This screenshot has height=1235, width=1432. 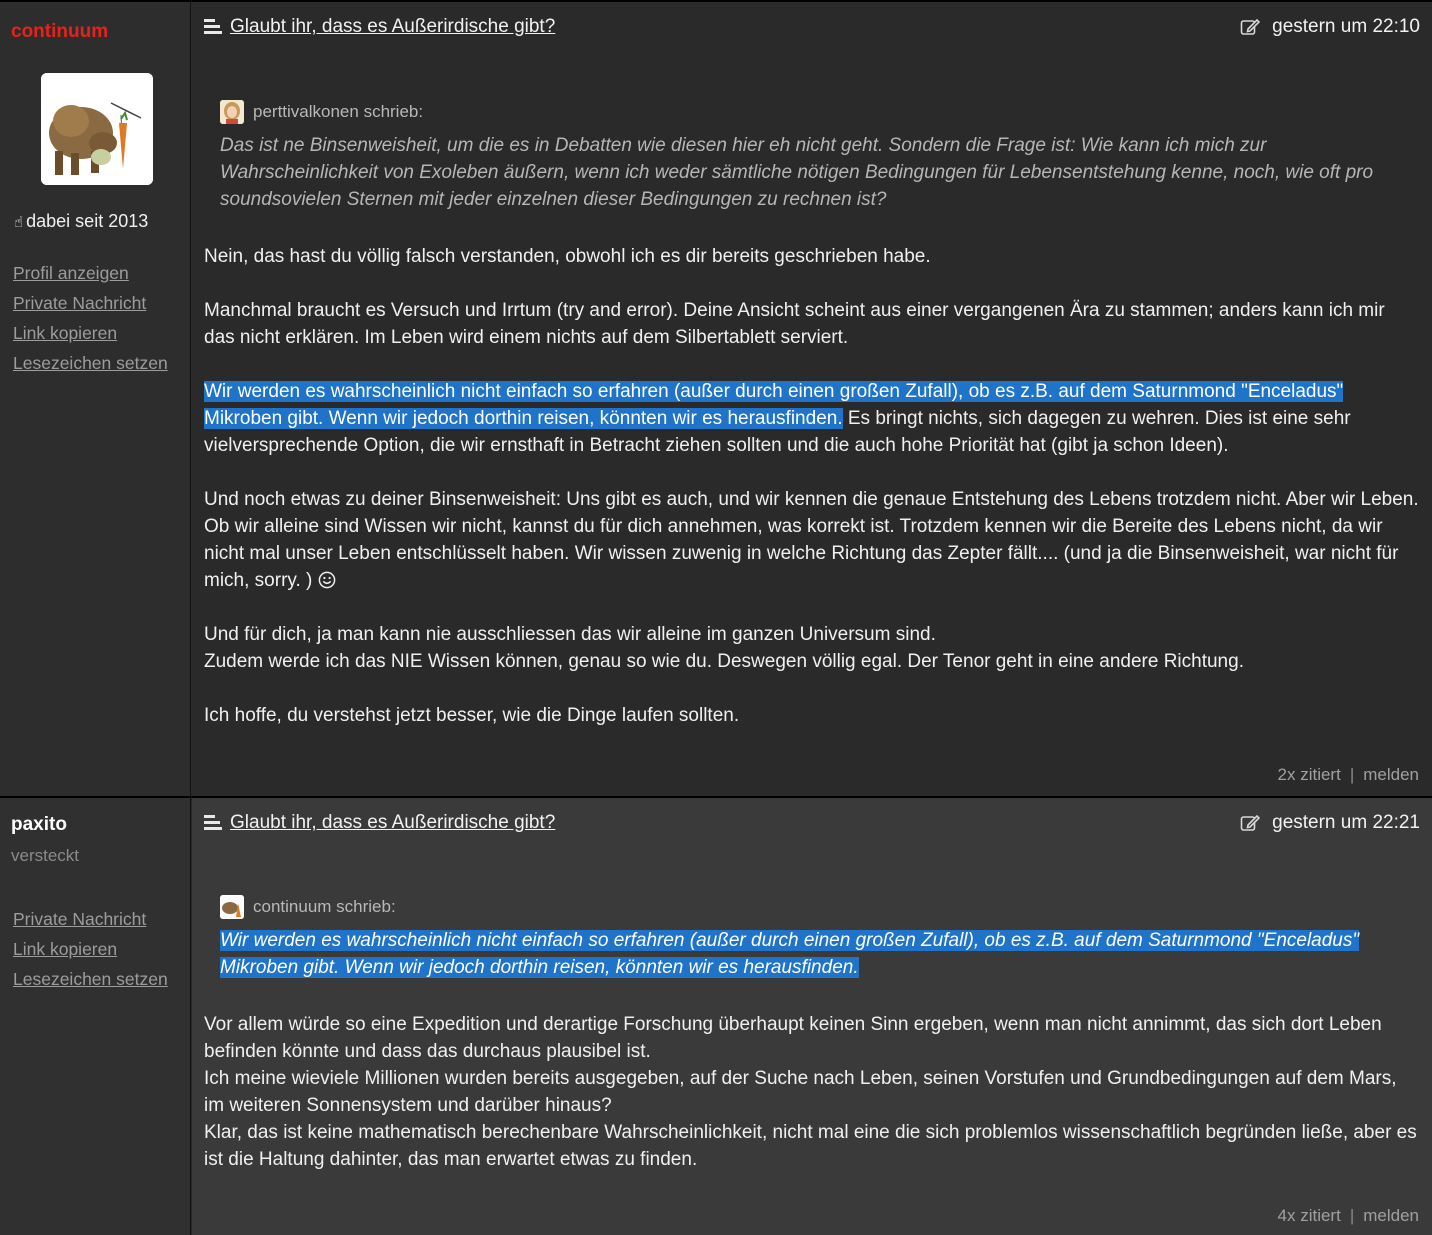 I want to click on timestamp-text: gestern um 22:21, so click(x=1346, y=822).